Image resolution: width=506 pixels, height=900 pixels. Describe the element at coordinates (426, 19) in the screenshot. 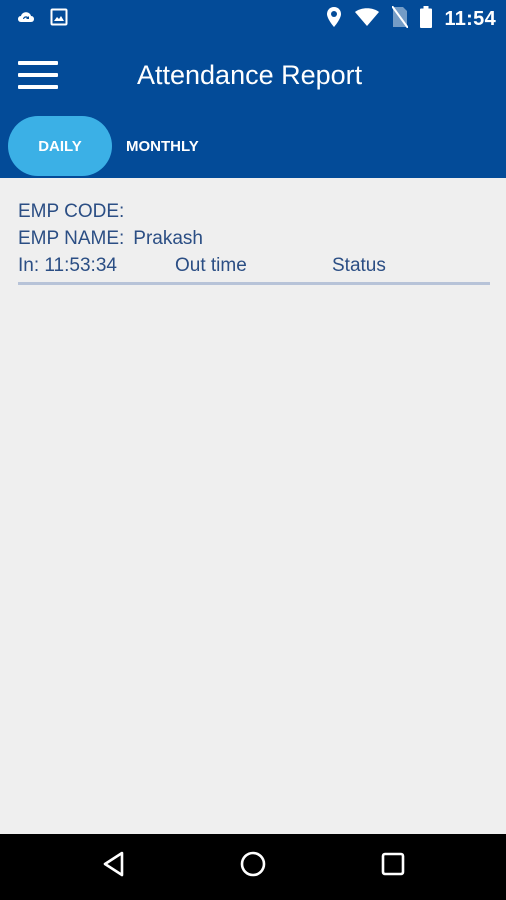

I see `battery-icon` at that location.